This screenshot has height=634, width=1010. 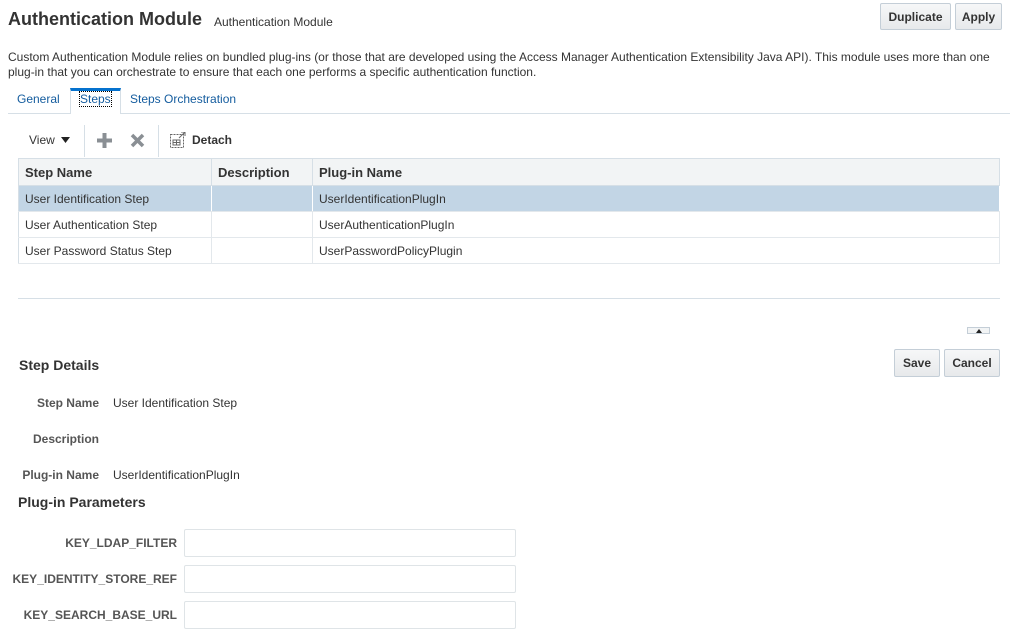 I want to click on cell-step-name: User Authentication Step, so click(x=115, y=224).